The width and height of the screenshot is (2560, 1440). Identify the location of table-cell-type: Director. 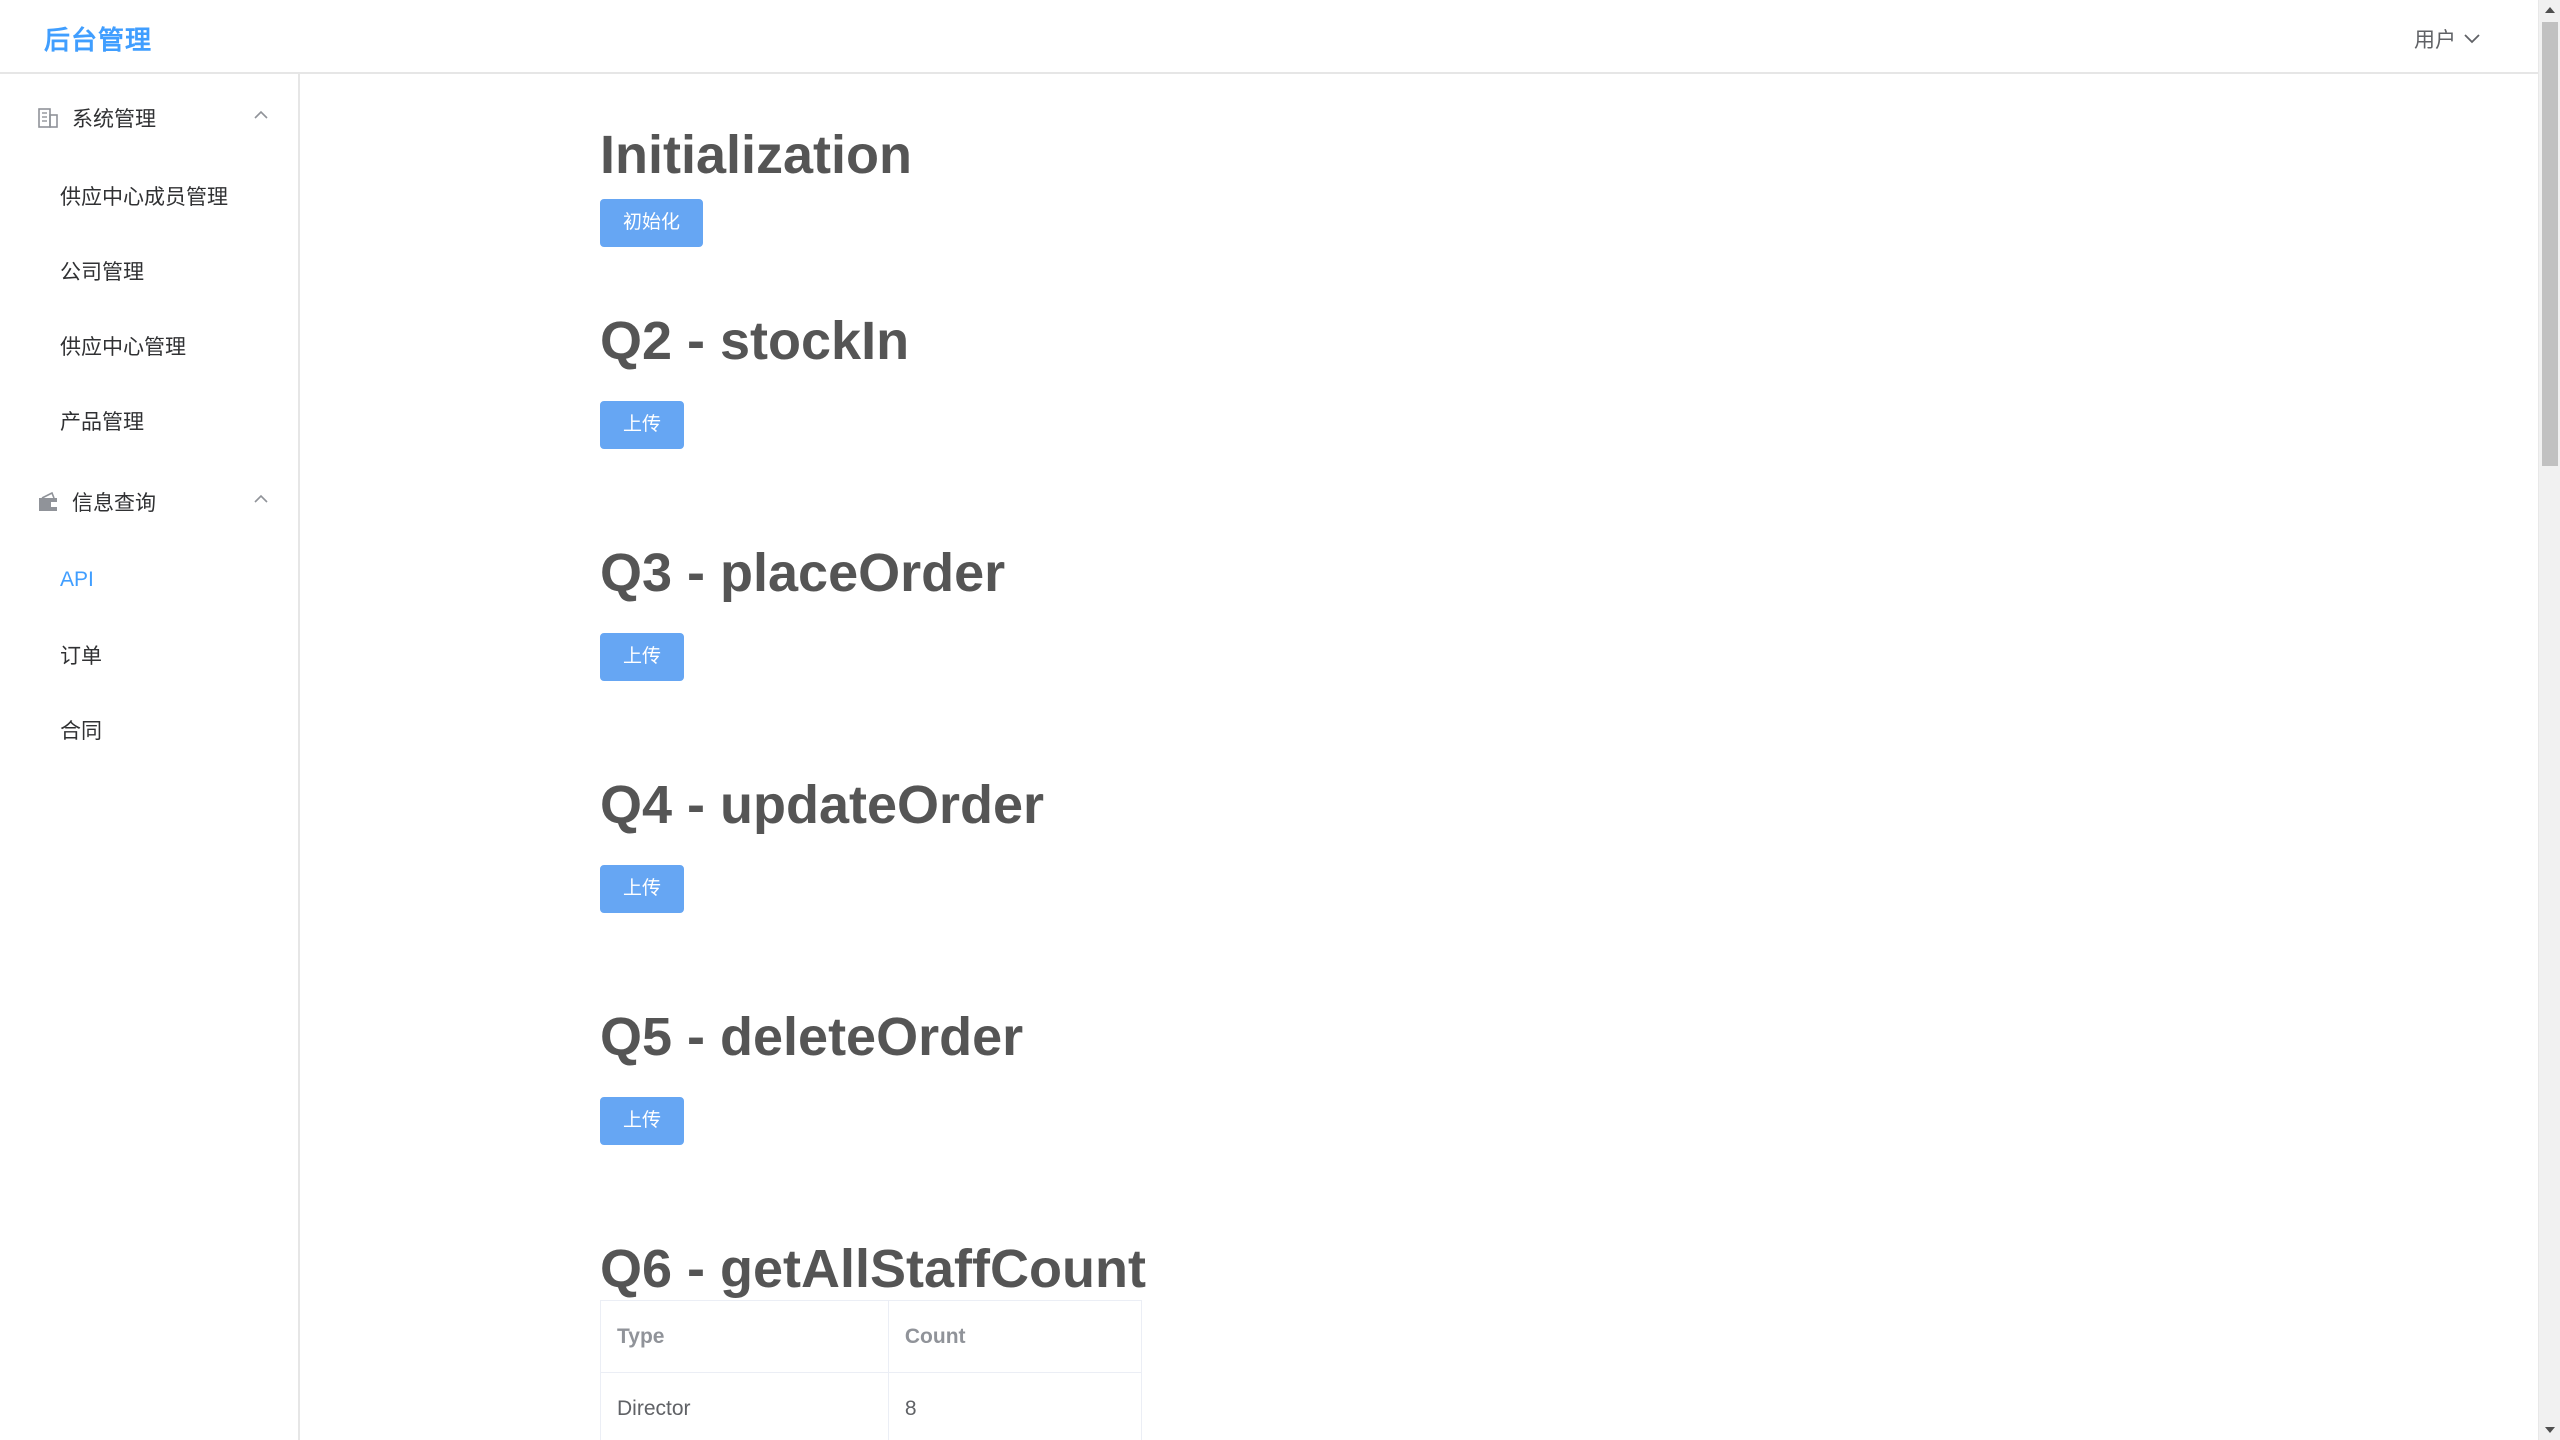
(744, 1406).